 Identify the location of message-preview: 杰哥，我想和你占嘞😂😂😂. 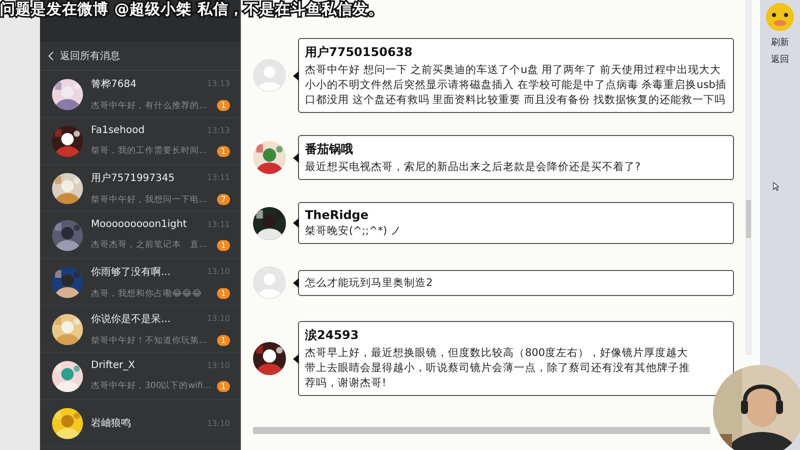
(146, 294).